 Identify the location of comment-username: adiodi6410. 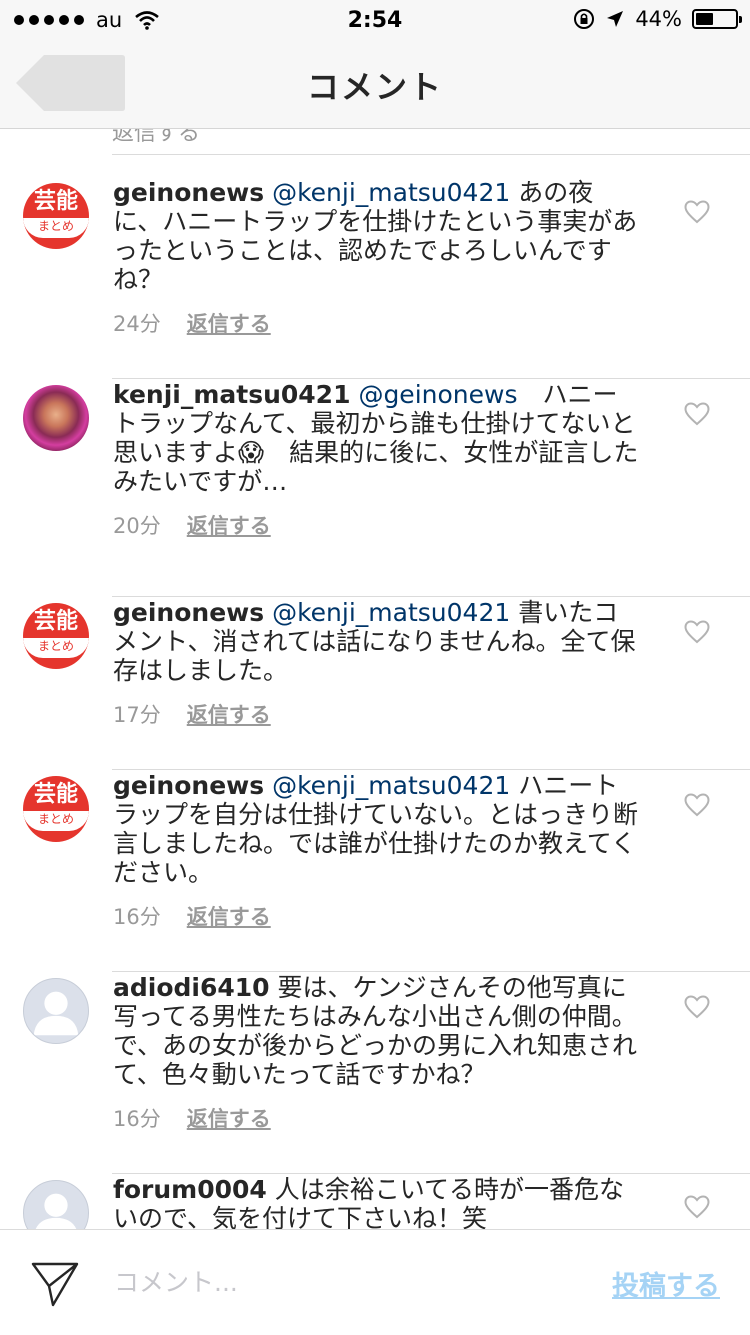
(191, 987).